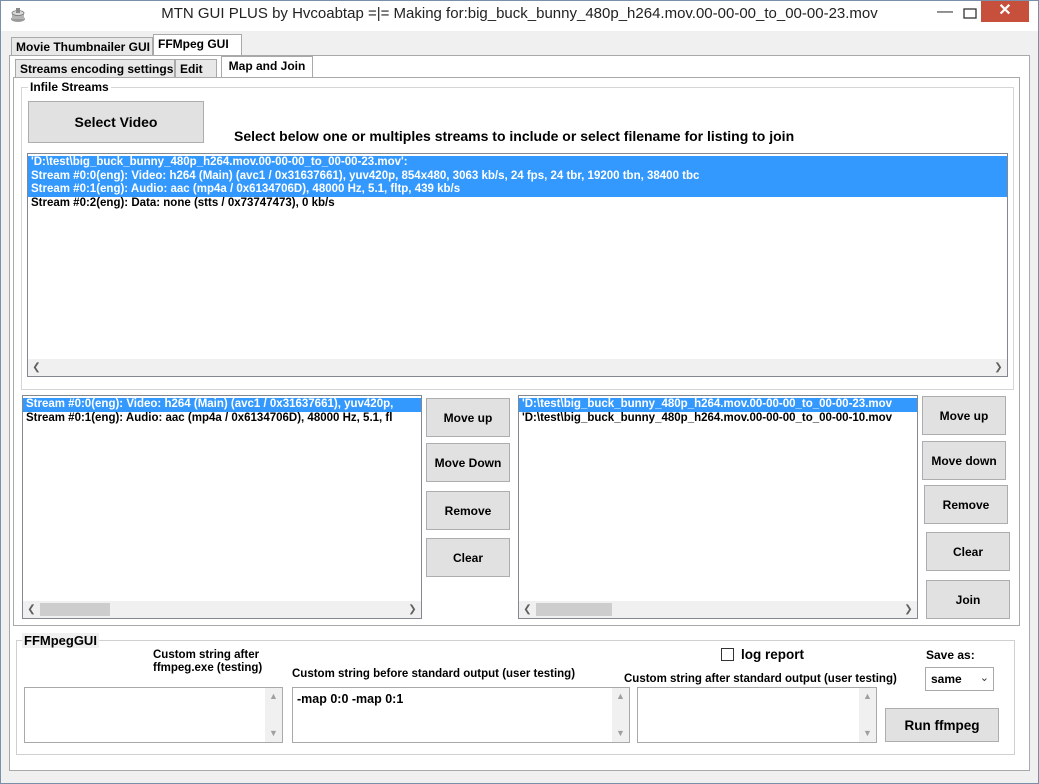 The image size is (1039, 784). What do you see at coordinates (968, 551) in the screenshot?
I see `join-clear-button: Clear` at bounding box center [968, 551].